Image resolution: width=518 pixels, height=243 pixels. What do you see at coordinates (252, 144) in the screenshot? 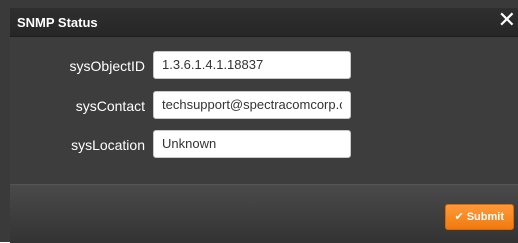
I see `syslocation-field` at bounding box center [252, 144].